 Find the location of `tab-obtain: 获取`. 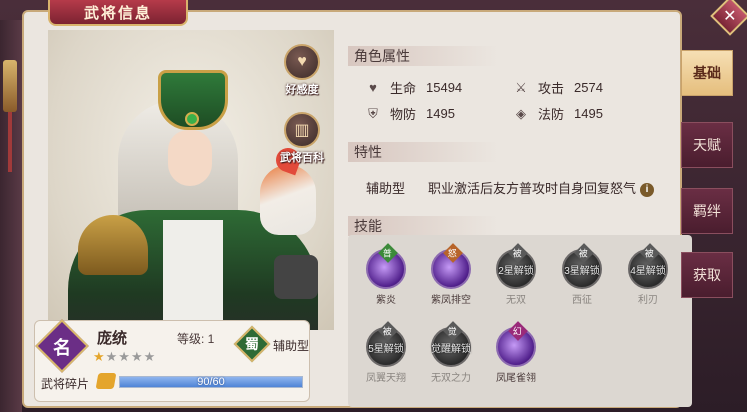

tab-obtain: 获取 is located at coordinates (707, 275).